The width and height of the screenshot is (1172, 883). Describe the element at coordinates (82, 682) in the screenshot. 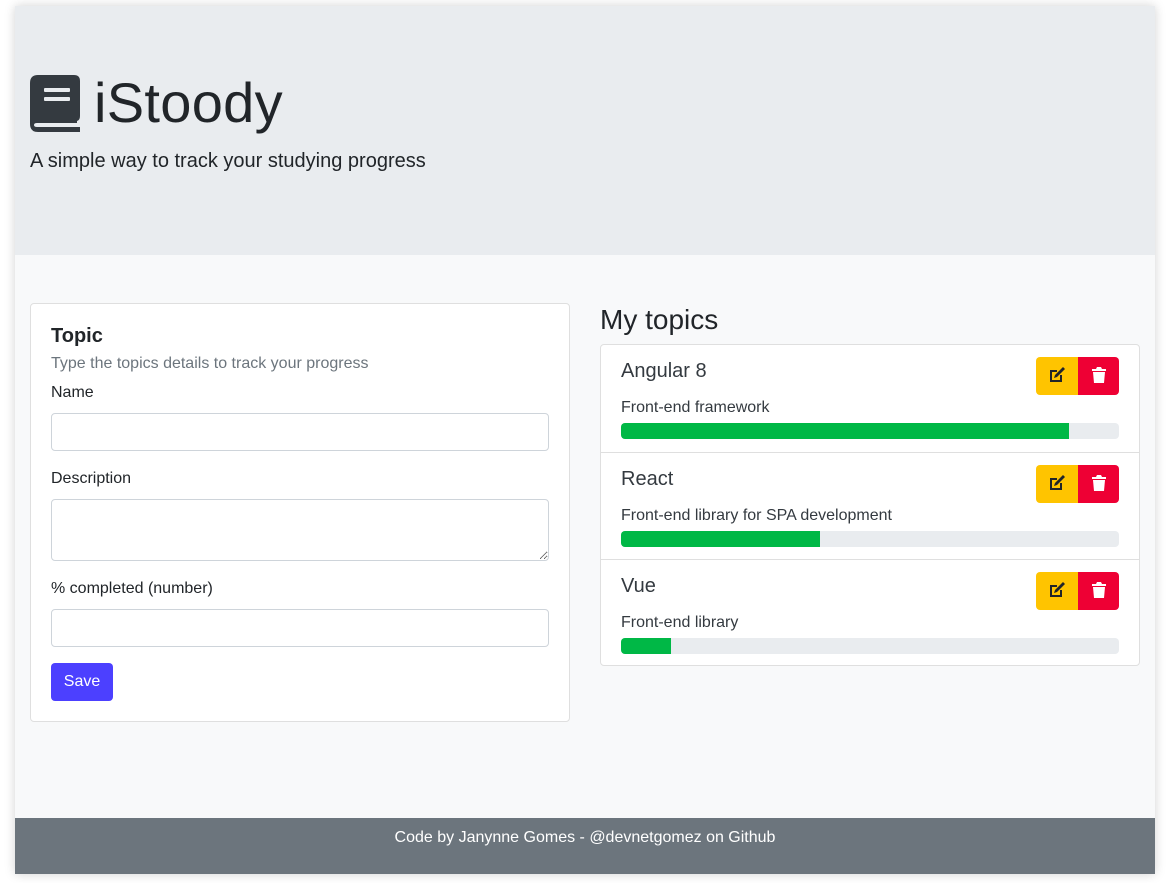

I see `save-button: Save` at that location.